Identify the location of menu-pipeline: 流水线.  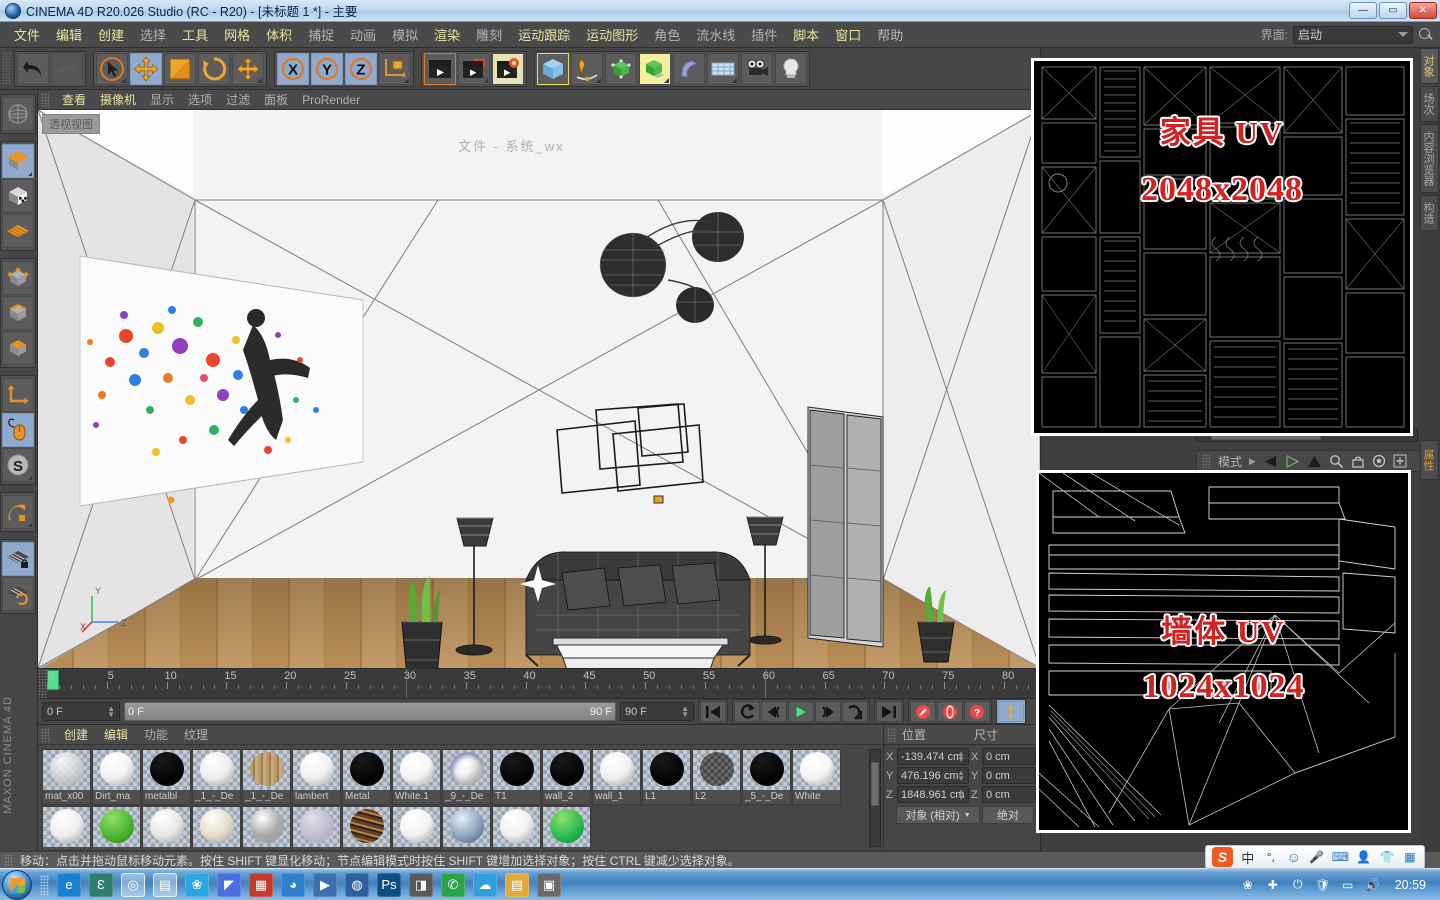
(715, 34).